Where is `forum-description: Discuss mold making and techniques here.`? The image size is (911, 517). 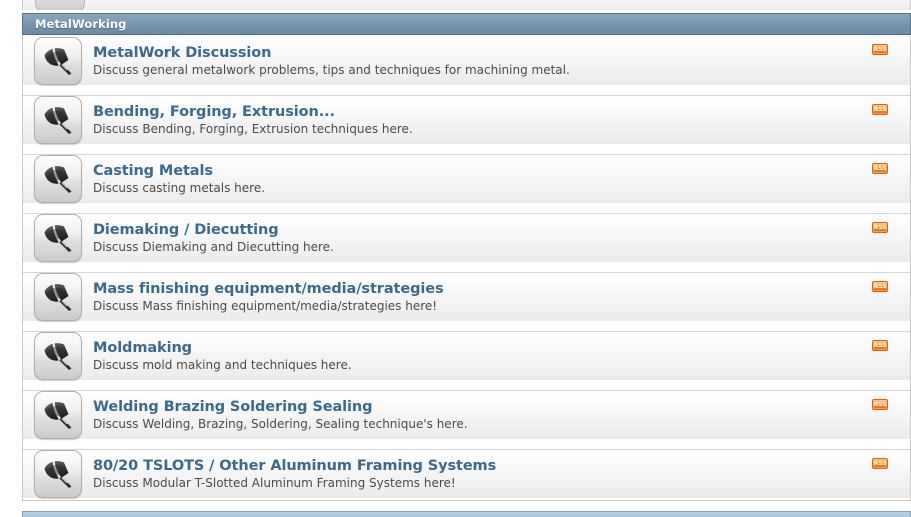
forum-description: Discuss mold making and techniques here. is located at coordinates (222, 365).